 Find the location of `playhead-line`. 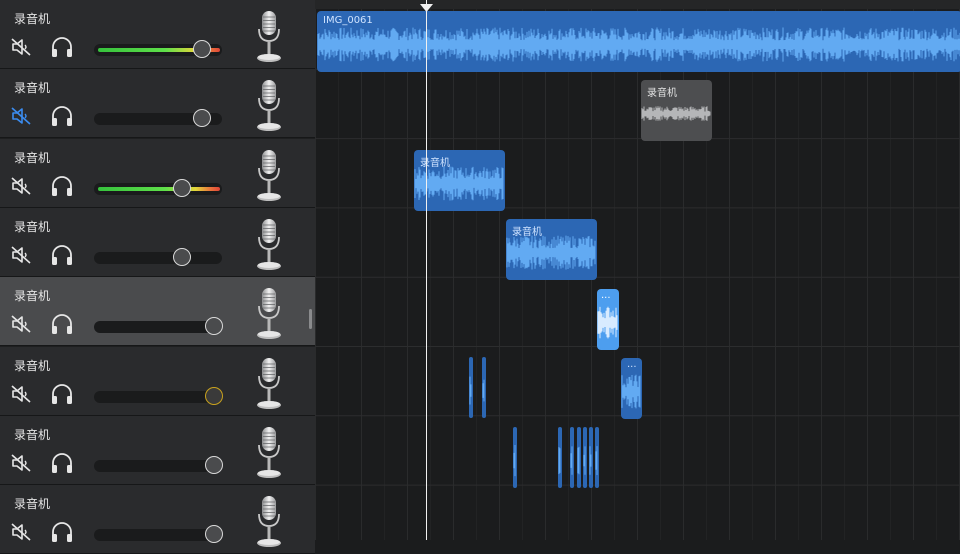

playhead-line is located at coordinates (426, 270).